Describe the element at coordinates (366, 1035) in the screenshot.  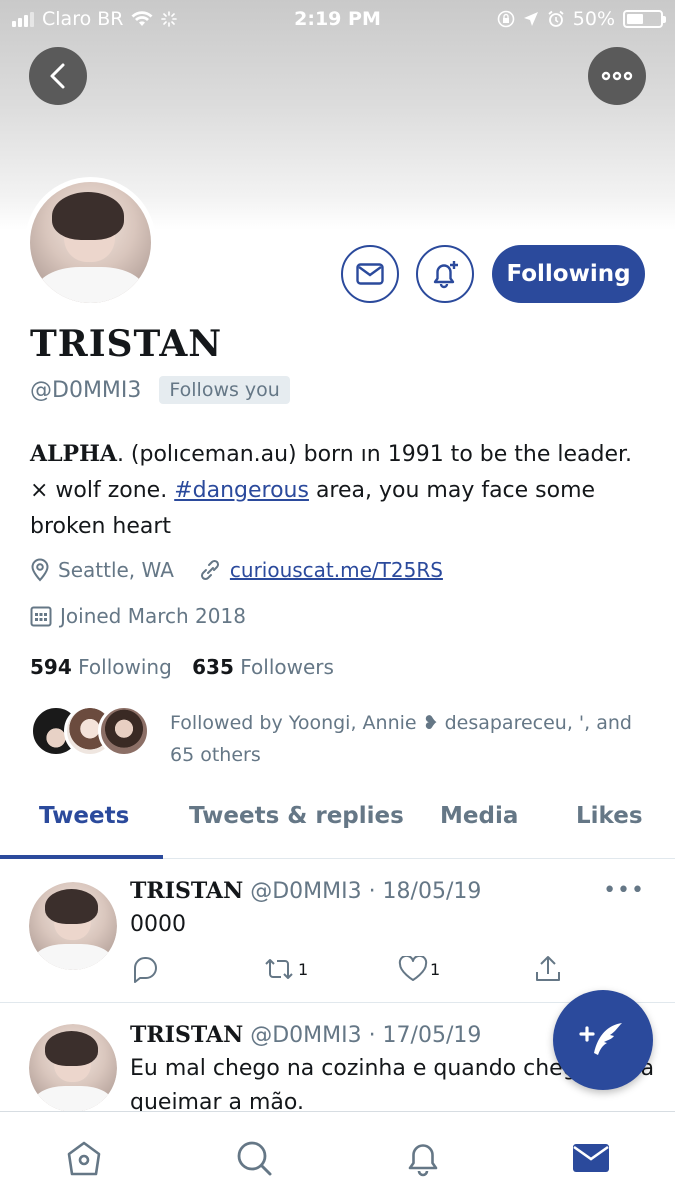
I see `tweet-meta: @D0MMI3 · 17/05/19` at that location.